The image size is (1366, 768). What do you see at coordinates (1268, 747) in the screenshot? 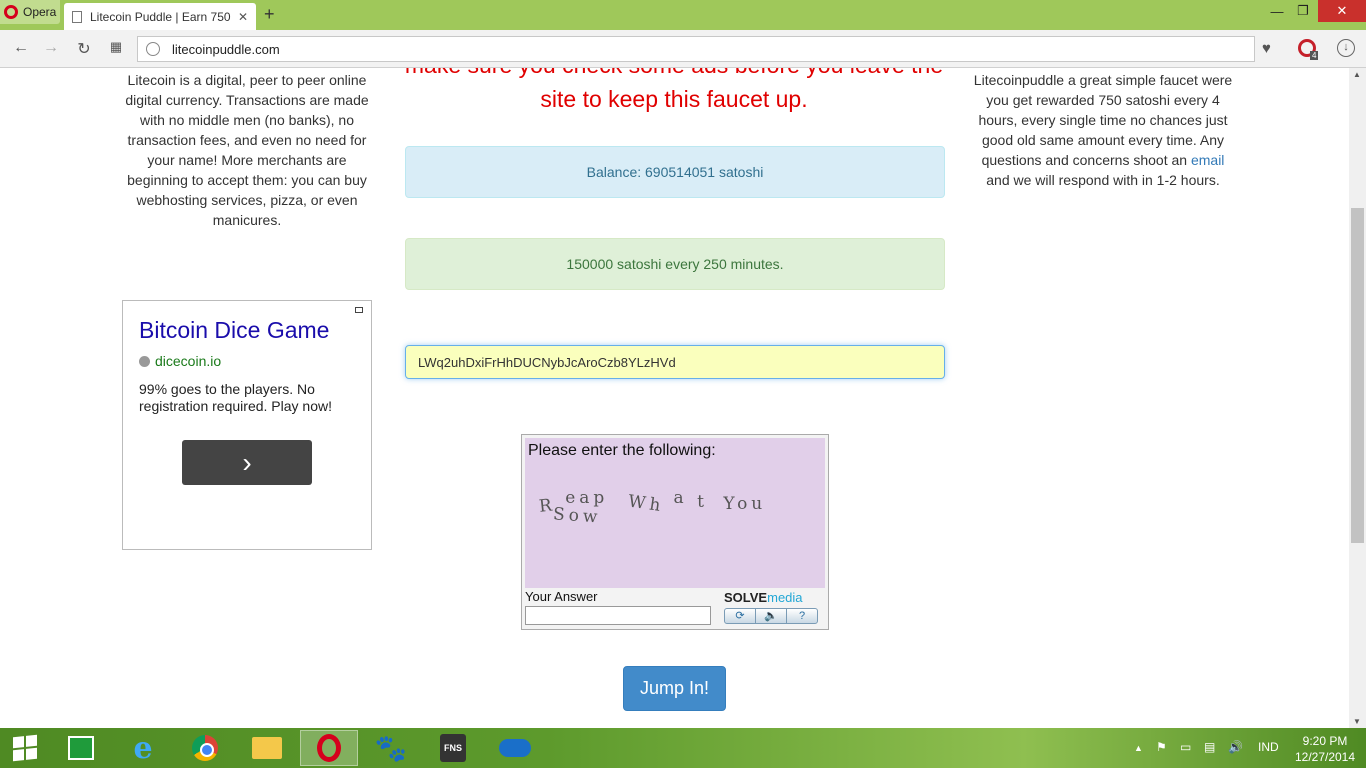
I see `input-language: IND` at bounding box center [1268, 747].